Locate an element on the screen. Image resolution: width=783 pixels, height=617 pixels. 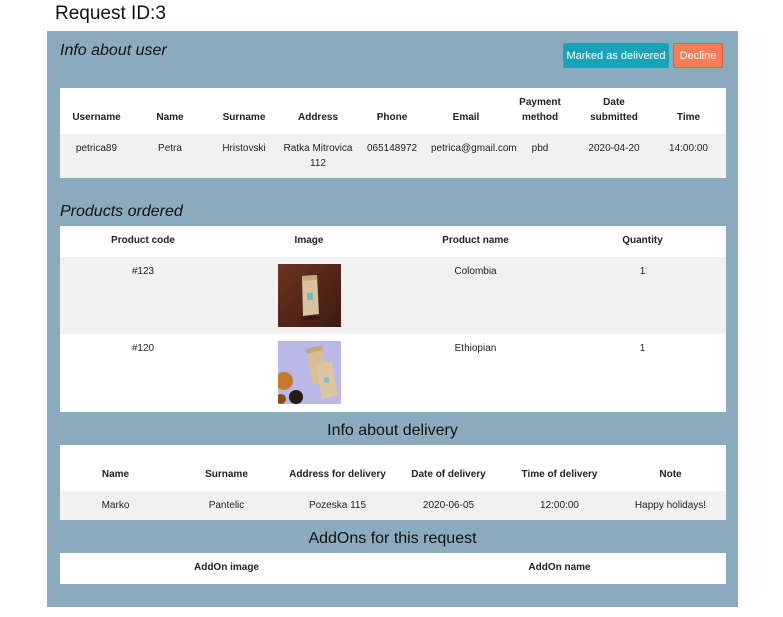
column-header-addon-image: AddOn image is located at coordinates (226, 567).